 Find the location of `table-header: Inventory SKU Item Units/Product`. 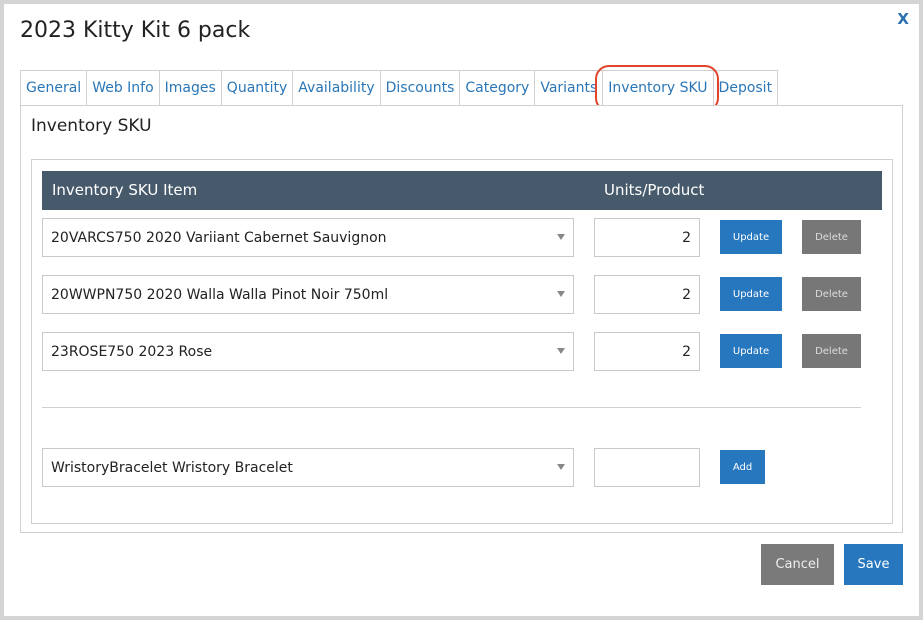

table-header: Inventory SKU Item Units/Product is located at coordinates (462, 190).